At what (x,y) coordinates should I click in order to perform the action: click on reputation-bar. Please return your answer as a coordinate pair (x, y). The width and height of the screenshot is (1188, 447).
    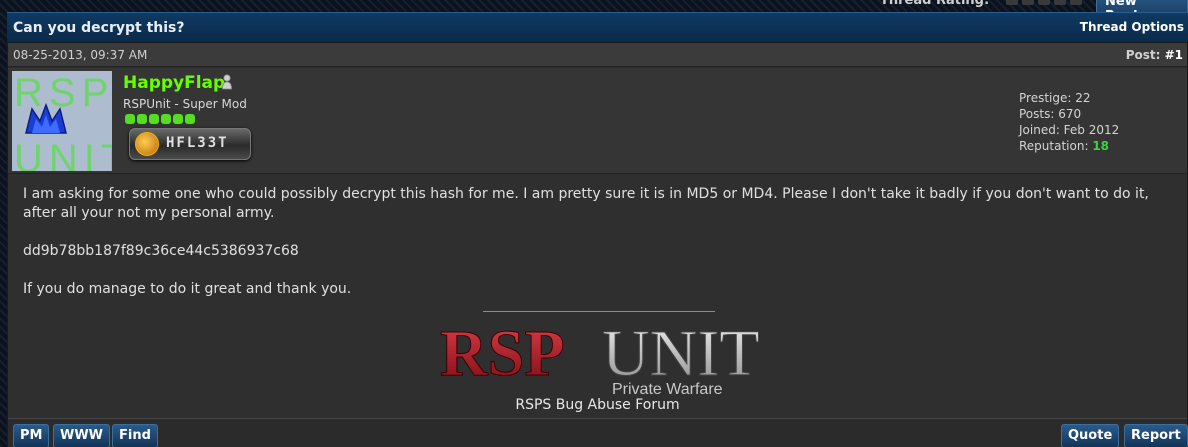
    Looking at the image, I should click on (160, 119).